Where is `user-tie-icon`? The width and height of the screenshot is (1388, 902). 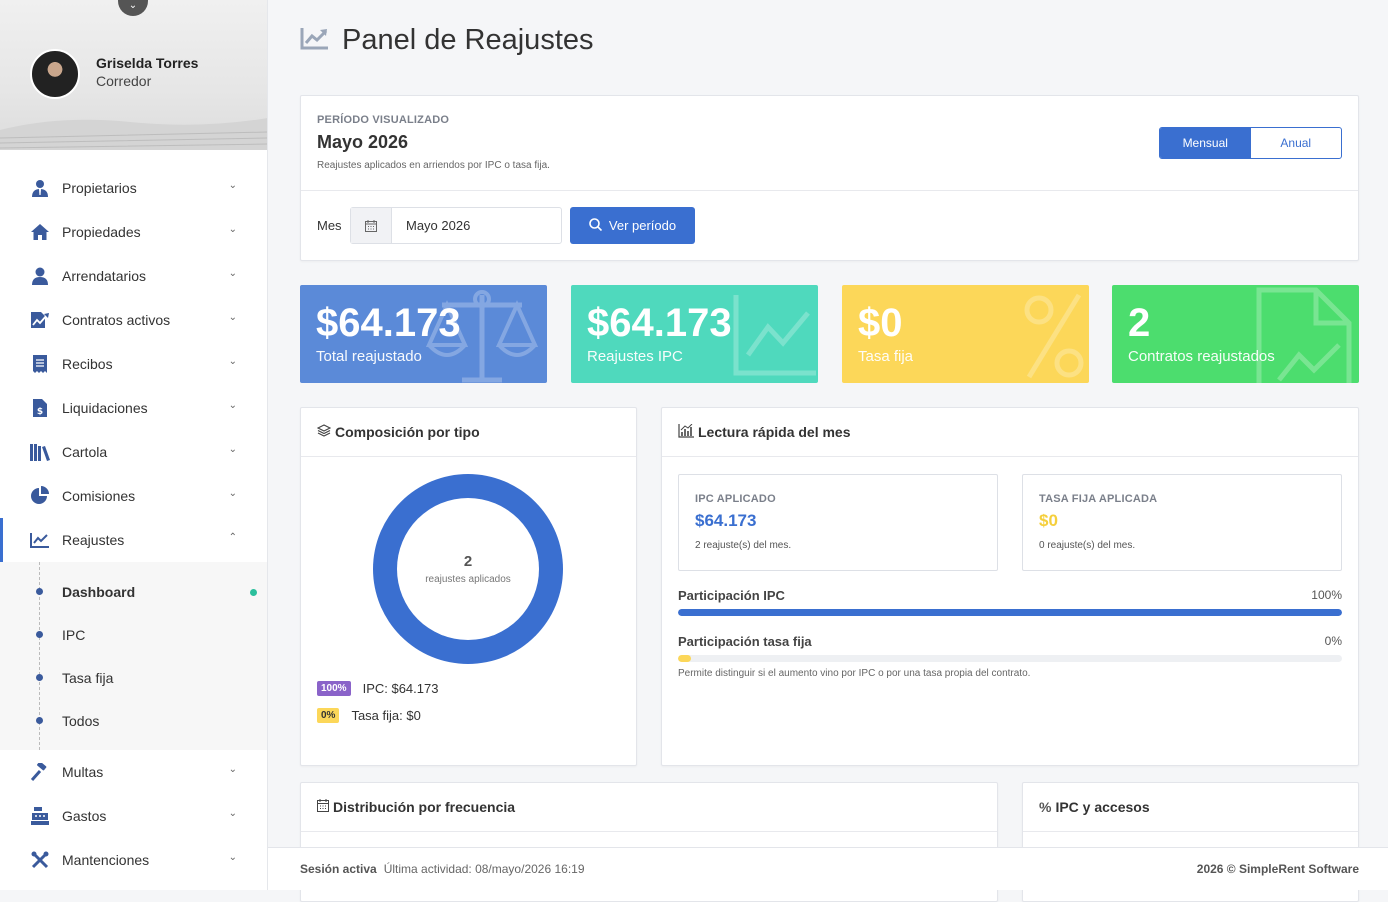
user-tie-icon is located at coordinates (40, 188).